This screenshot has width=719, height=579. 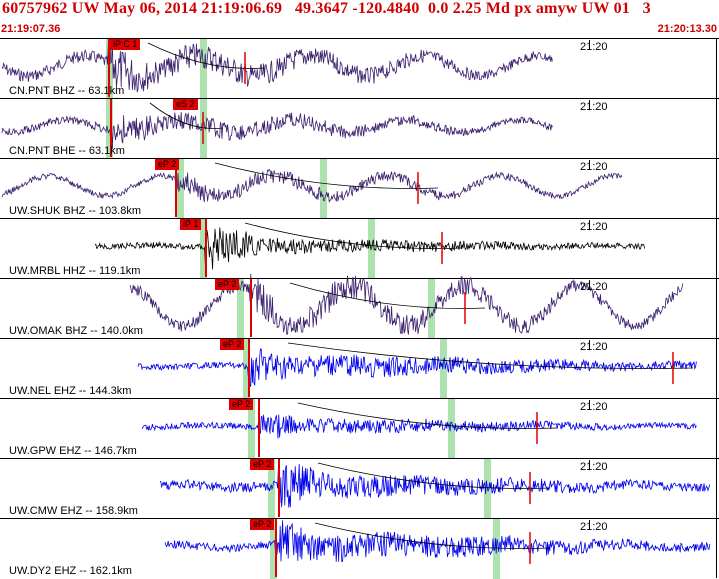 I want to click on station-label: UW.OMAK BHZ -- 140.0km, so click(x=76, y=331).